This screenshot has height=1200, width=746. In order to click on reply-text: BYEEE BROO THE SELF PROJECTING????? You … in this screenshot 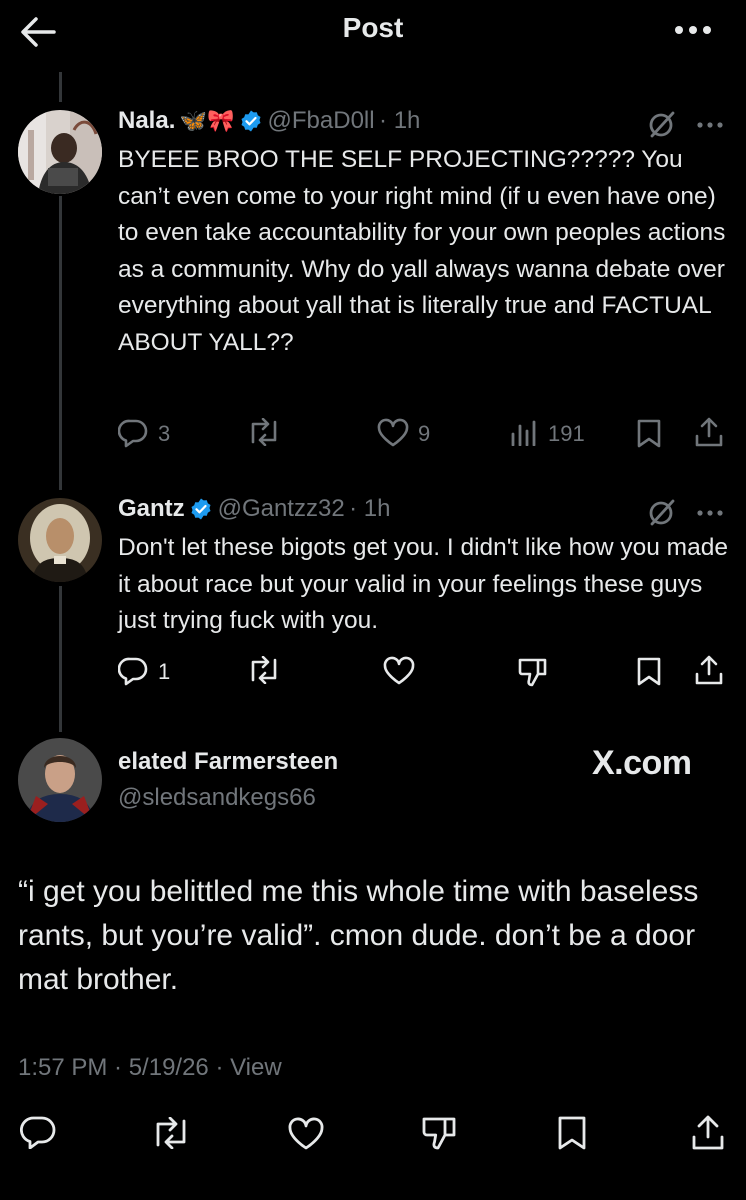, I will do `click(422, 251)`.